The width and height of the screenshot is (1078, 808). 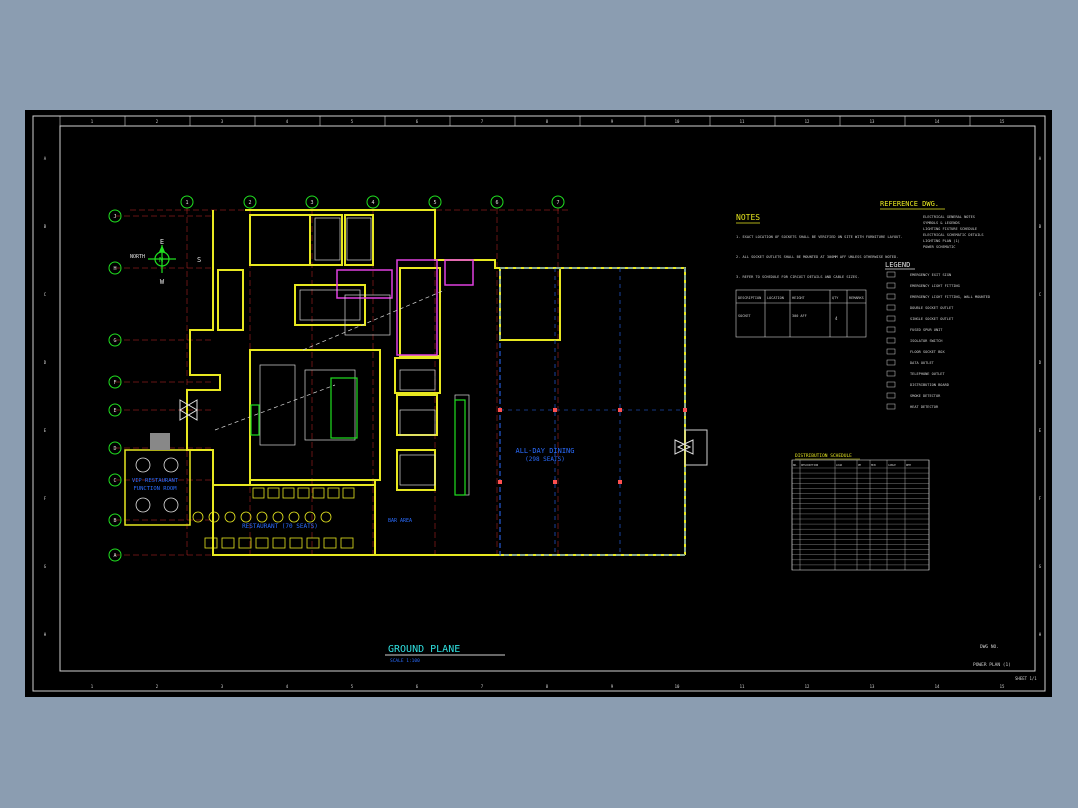 What do you see at coordinates (835, 298) in the screenshot?
I see `table-h-3: QTY` at bounding box center [835, 298].